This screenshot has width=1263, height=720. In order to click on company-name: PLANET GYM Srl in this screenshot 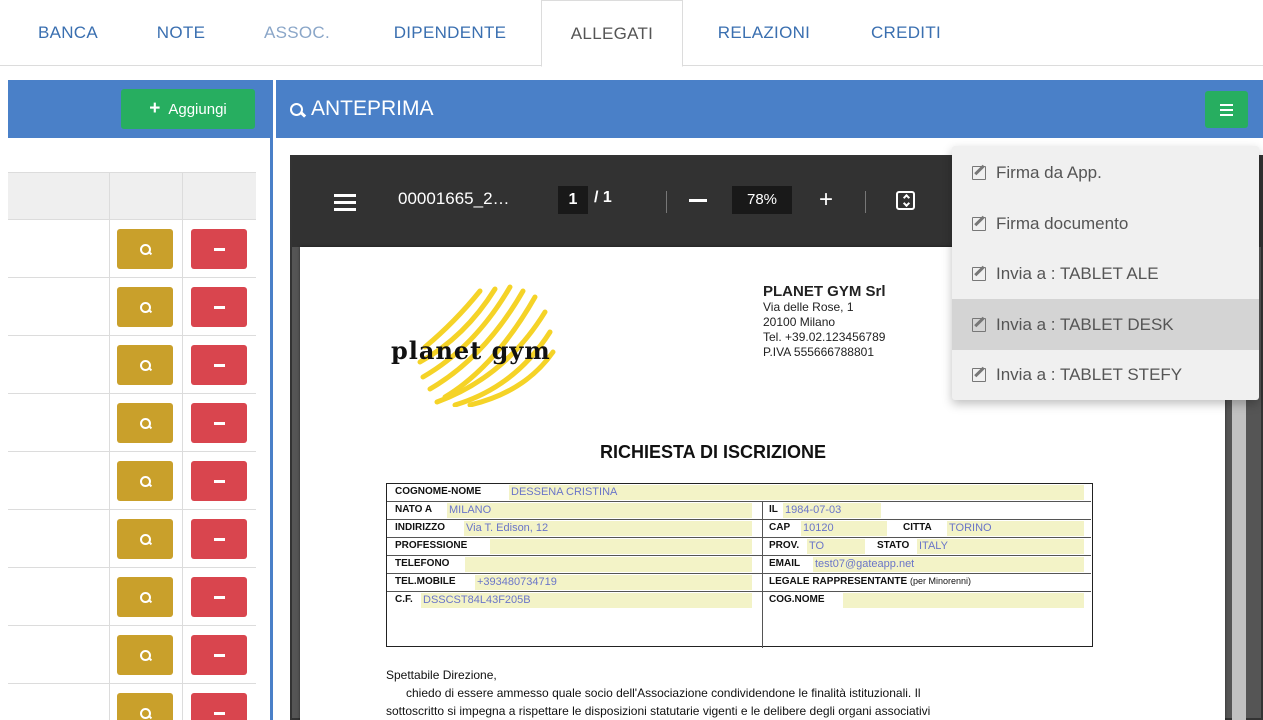, I will do `click(824, 291)`.